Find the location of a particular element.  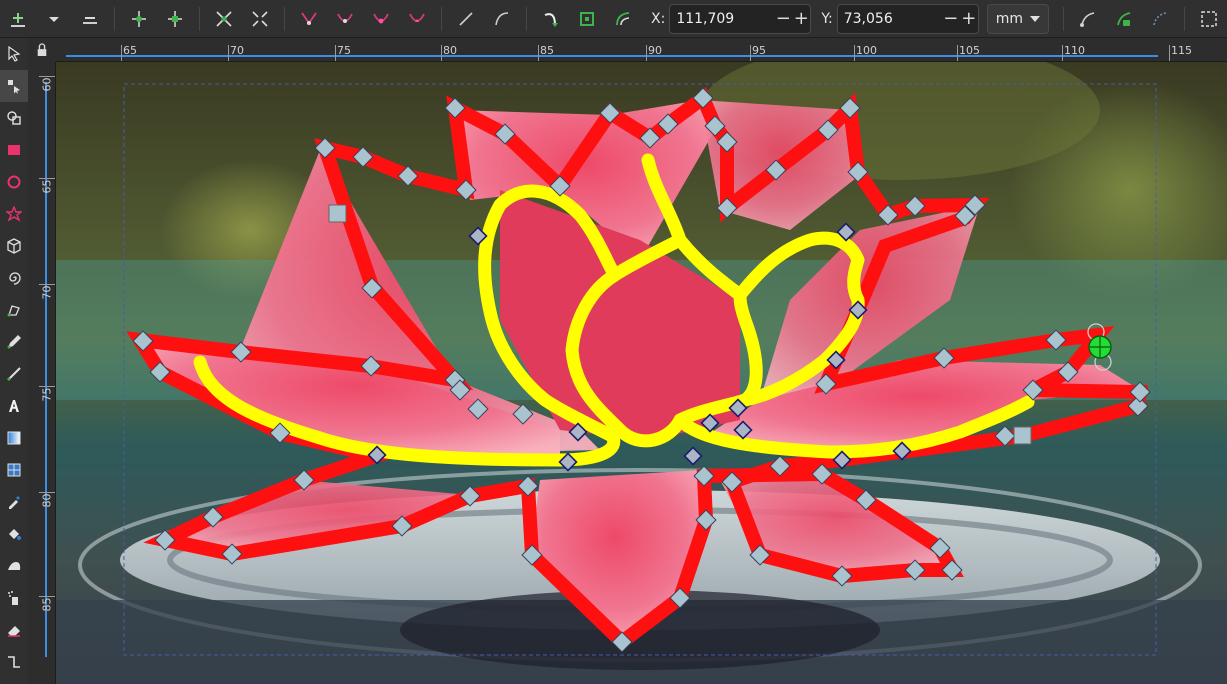

x-coordinate-field: − + is located at coordinates (740, 18).